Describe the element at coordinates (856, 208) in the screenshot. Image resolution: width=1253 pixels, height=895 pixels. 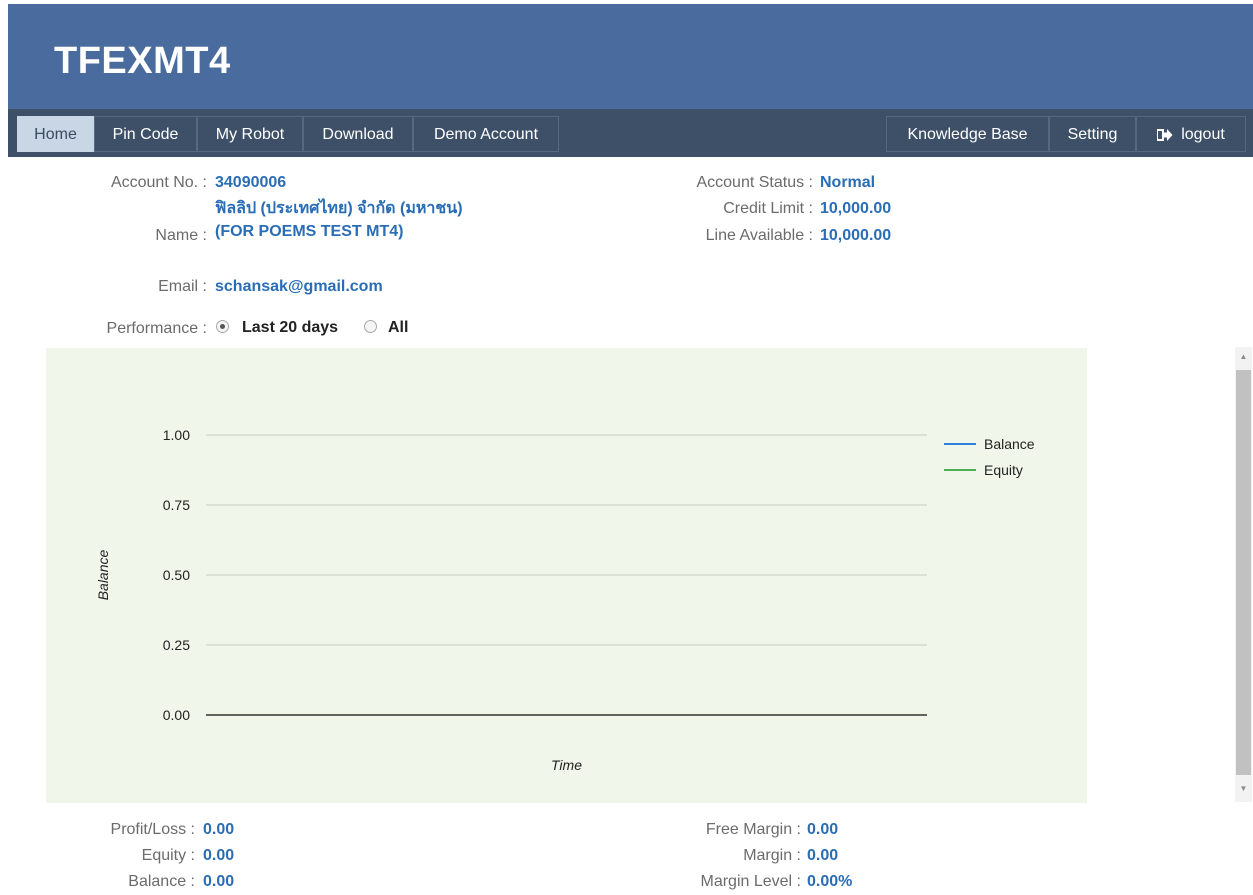
I see `credit-limit-value: 10,000.00` at that location.